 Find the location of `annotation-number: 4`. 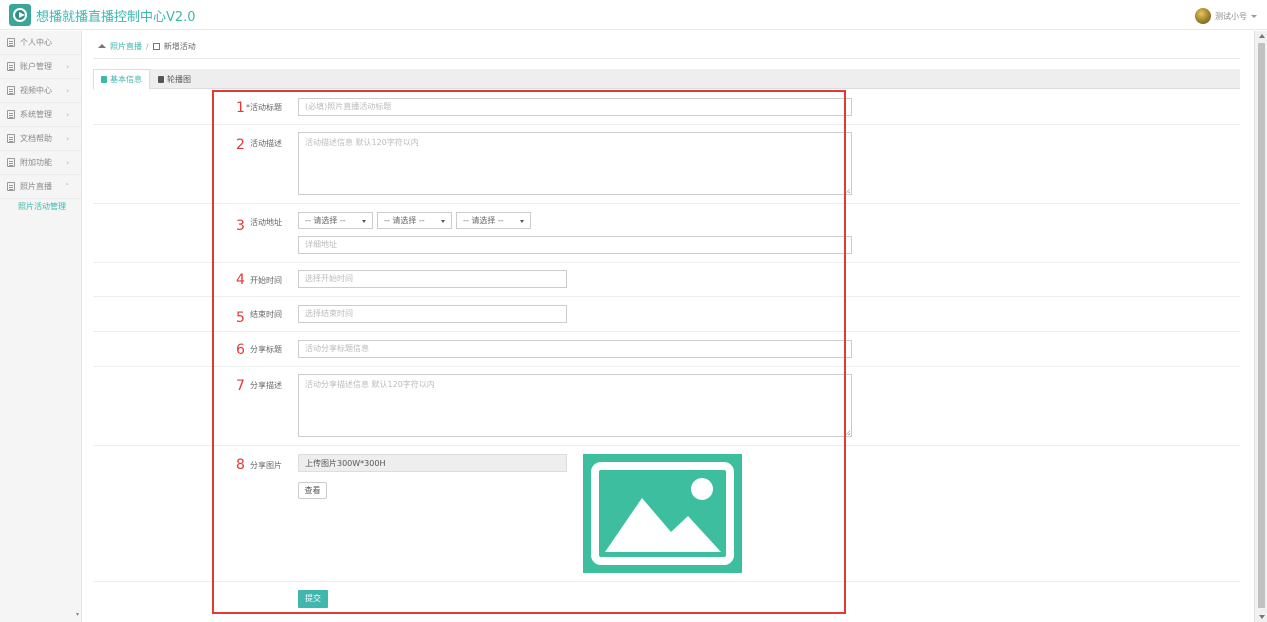

annotation-number: 4 is located at coordinates (240, 280).